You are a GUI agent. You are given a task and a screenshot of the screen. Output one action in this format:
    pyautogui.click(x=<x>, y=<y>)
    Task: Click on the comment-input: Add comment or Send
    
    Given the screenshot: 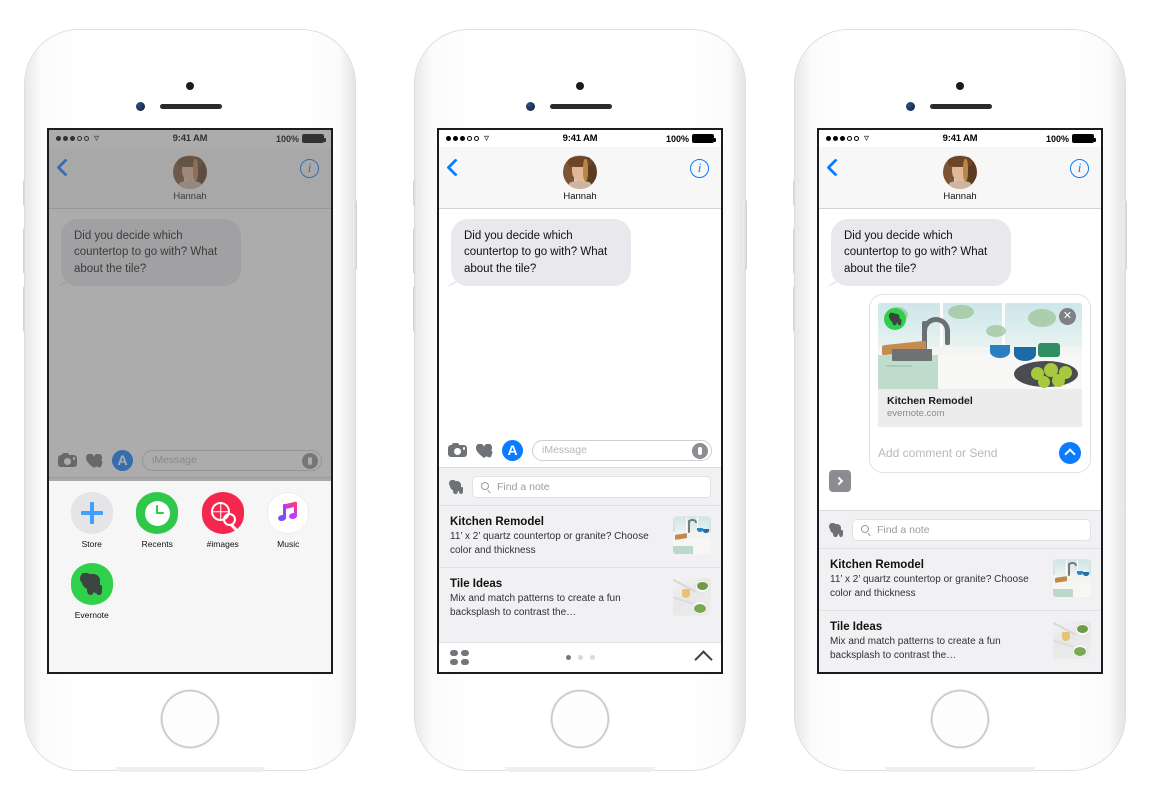 What is the action you would take?
    pyautogui.click(x=965, y=453)
    